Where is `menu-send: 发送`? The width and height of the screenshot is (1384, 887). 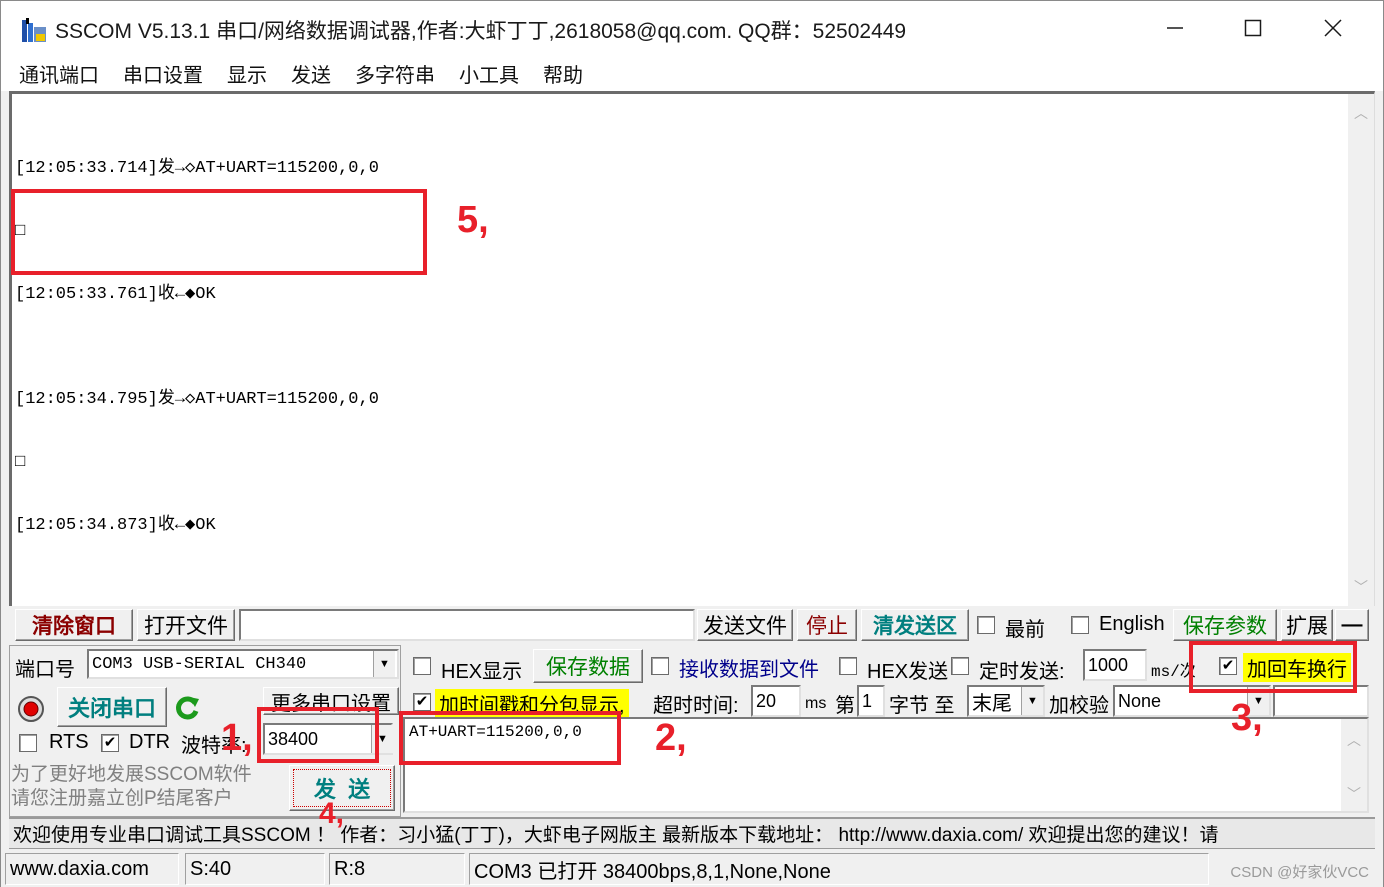
menu-send: 发送 is located at coordinates (311, 73).